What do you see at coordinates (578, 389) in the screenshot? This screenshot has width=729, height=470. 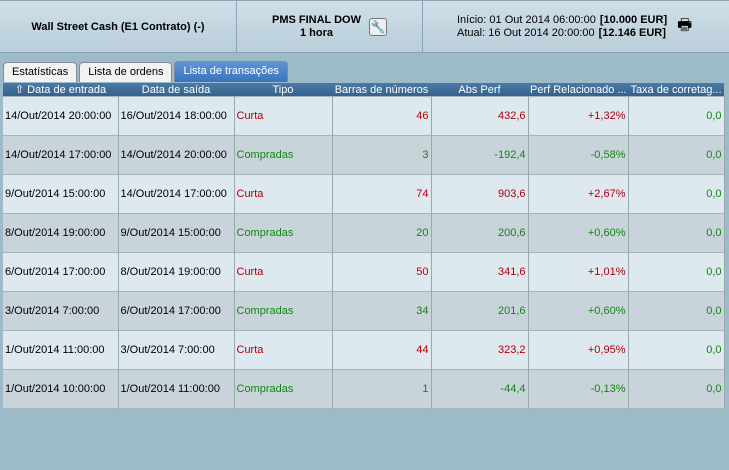 I see `table-cell: -0,13%` at bounding box center [578, 389].